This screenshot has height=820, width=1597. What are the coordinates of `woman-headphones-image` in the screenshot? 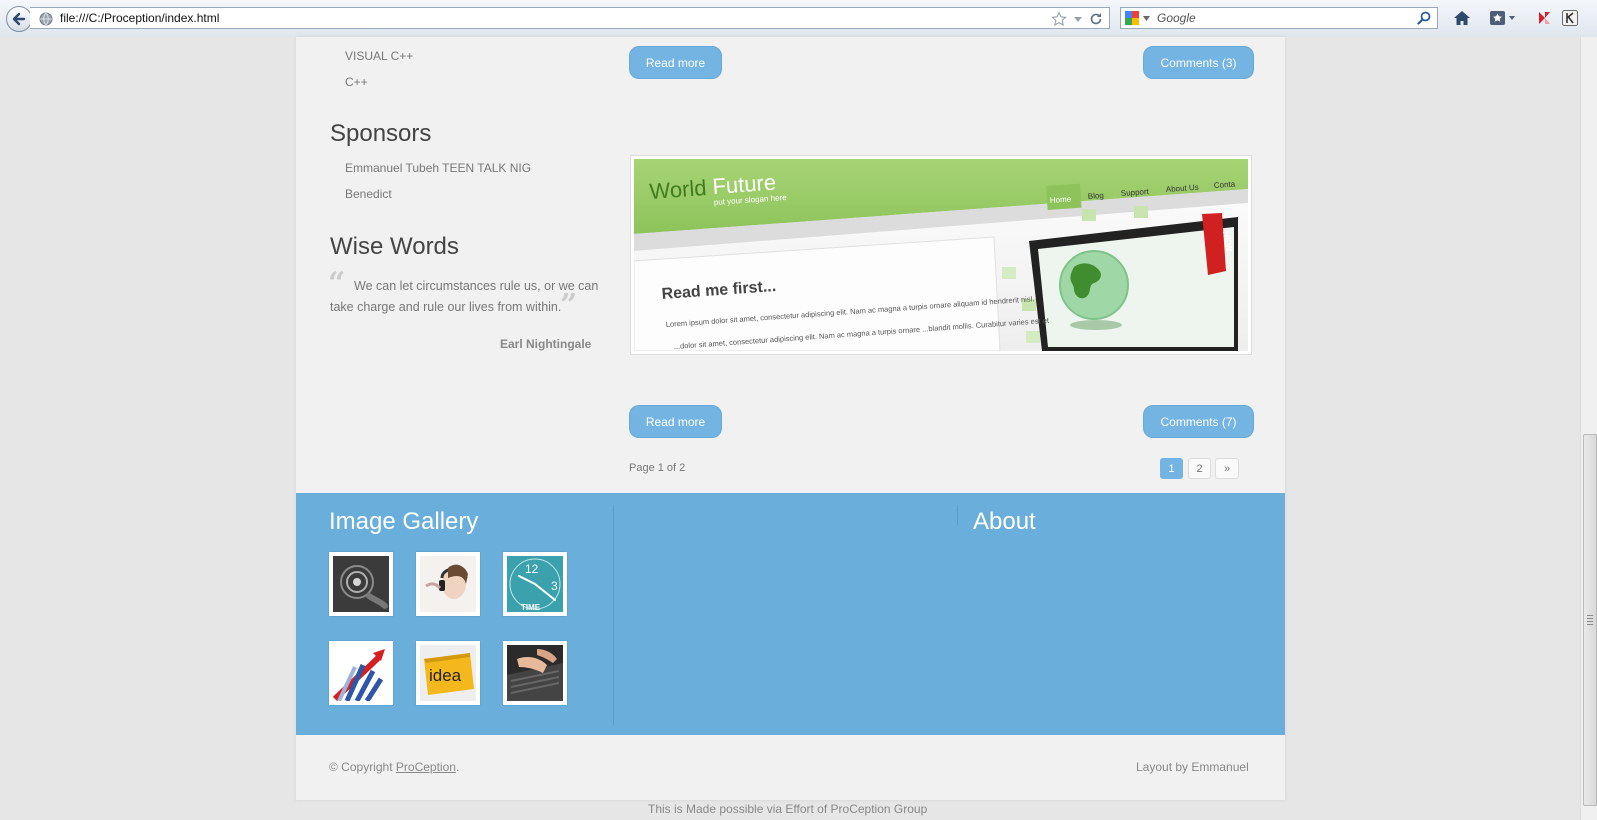 It's located at (448, 584).